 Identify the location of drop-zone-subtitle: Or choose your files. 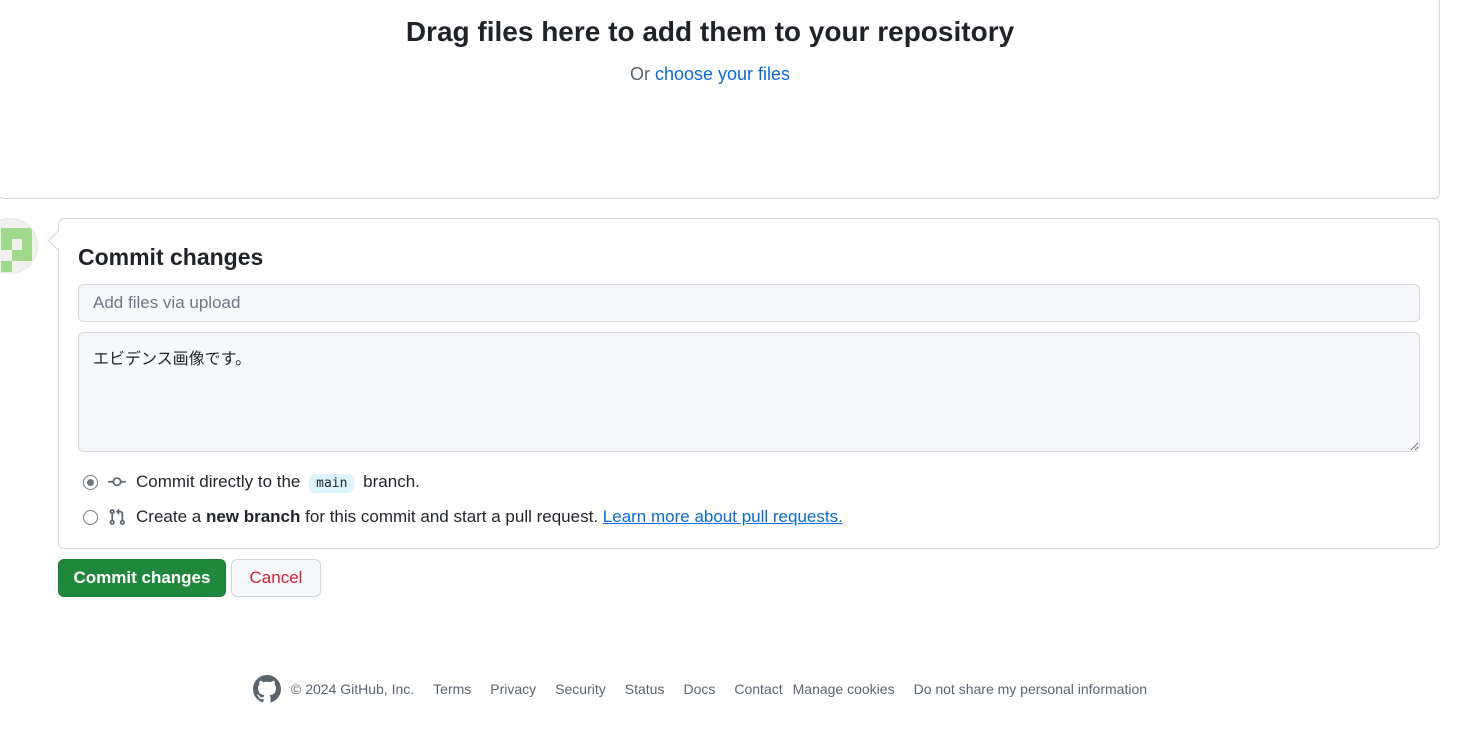
(710, 74).